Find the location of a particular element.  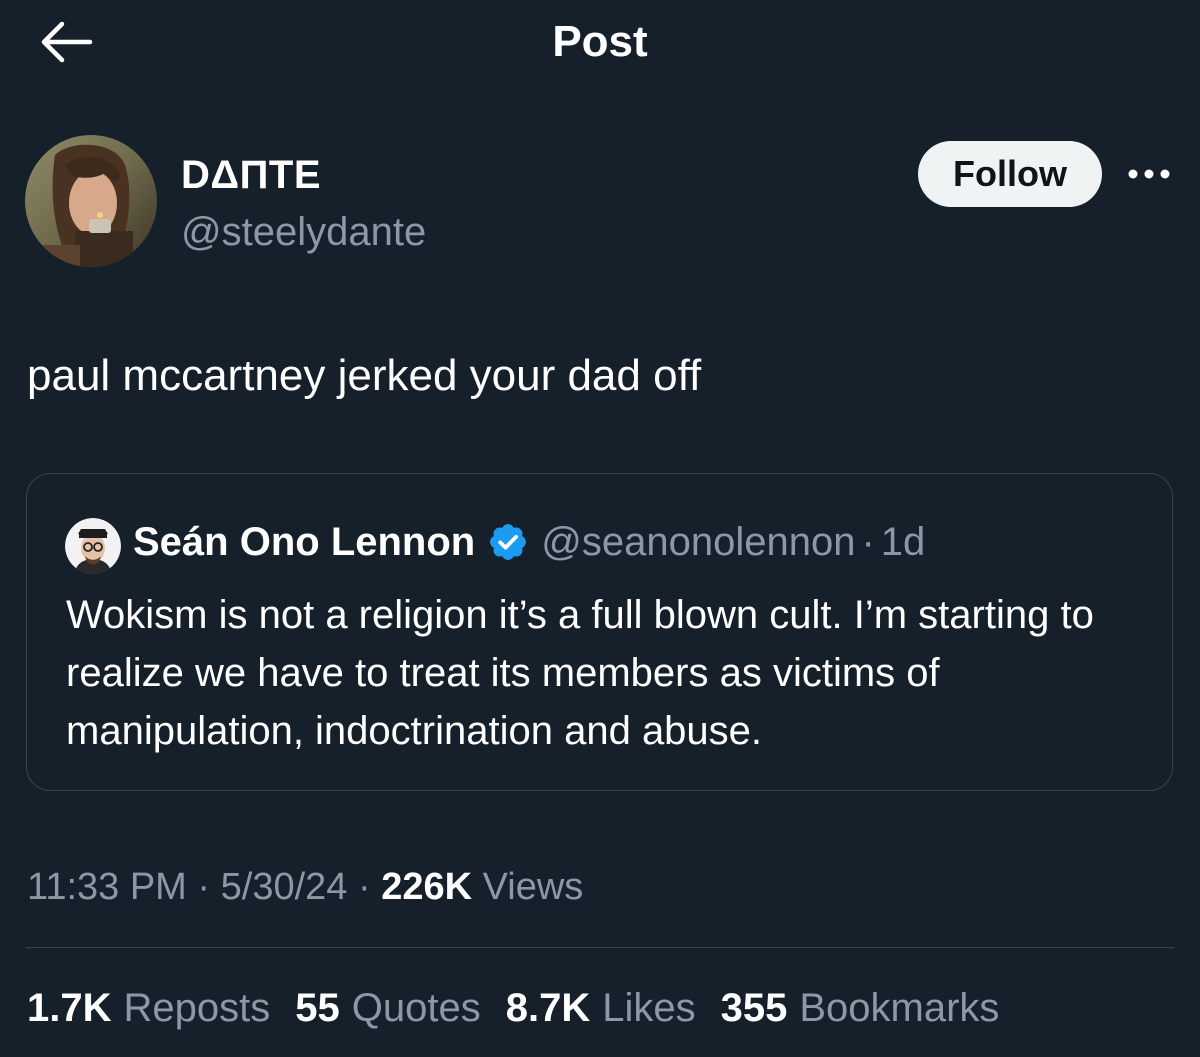

likes-count: 8.7K is located at coordinates (548, 1008).